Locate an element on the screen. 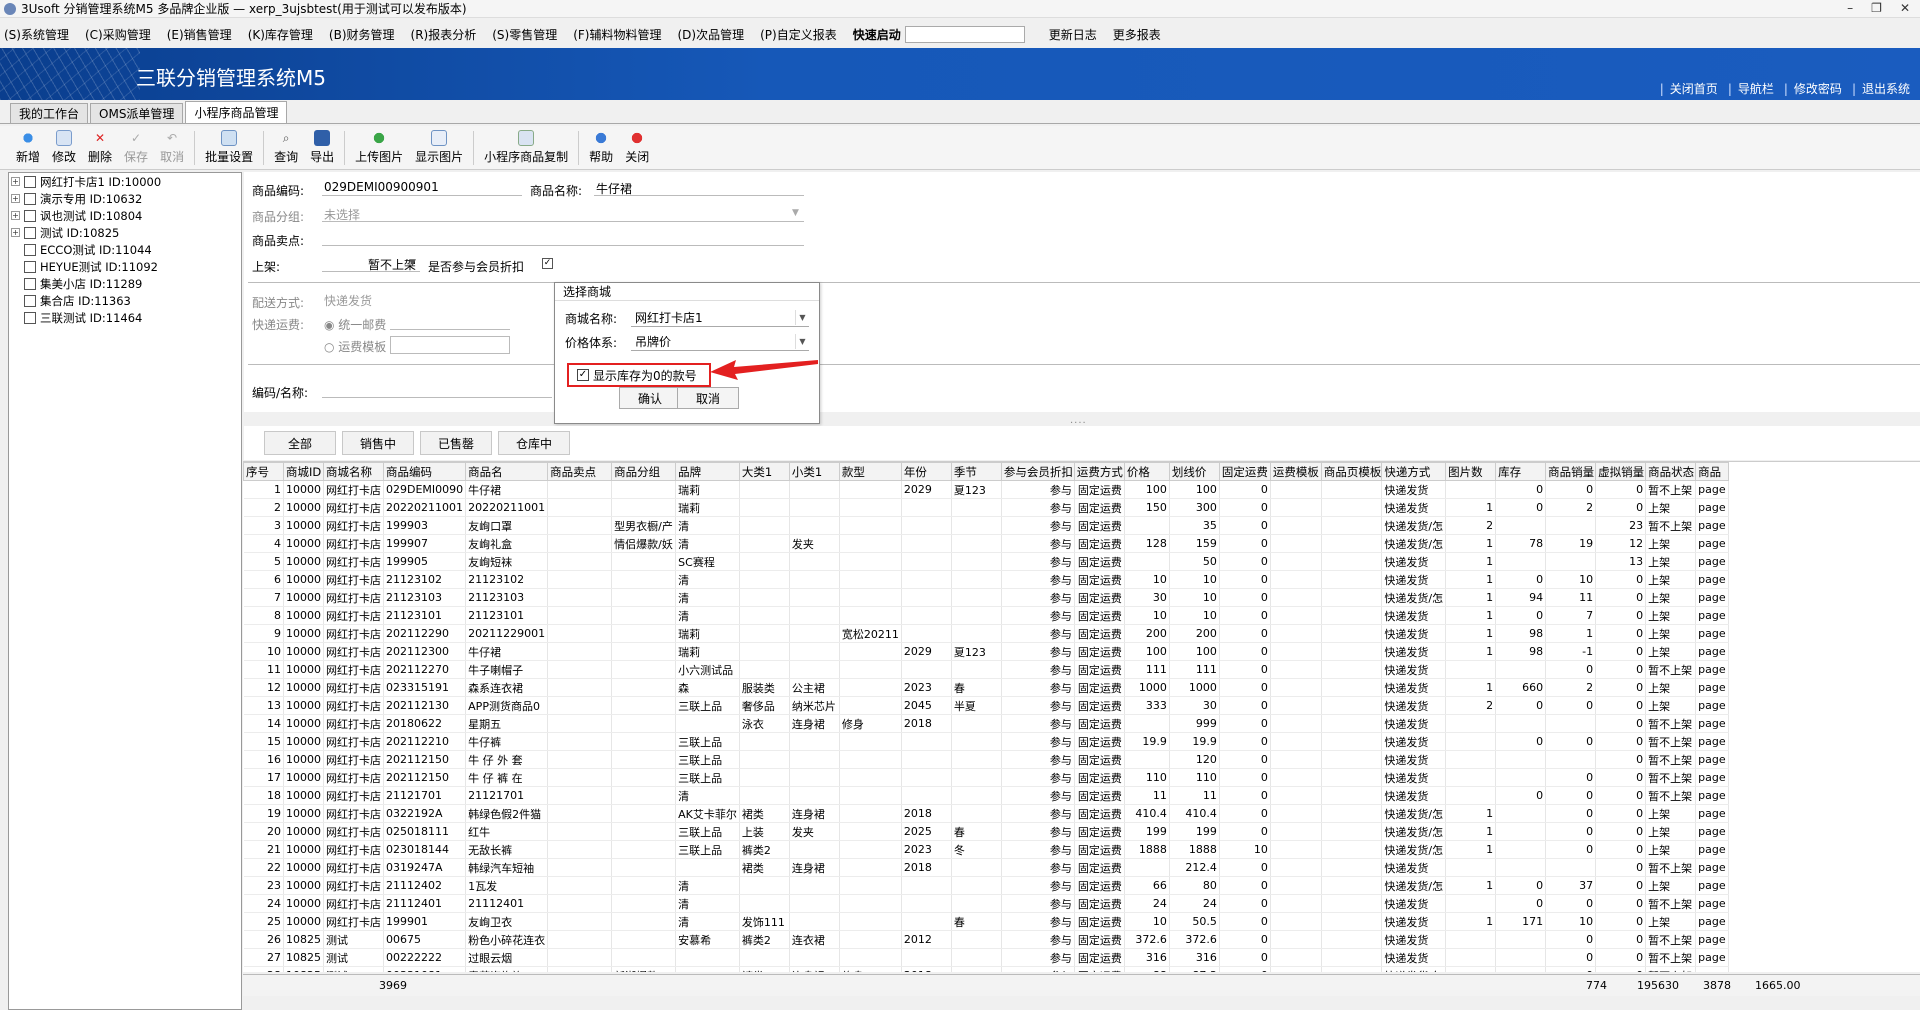 This screenshot has width=1920, height=1010. column-header: 商品分组 is located at coordinates (644, 471).